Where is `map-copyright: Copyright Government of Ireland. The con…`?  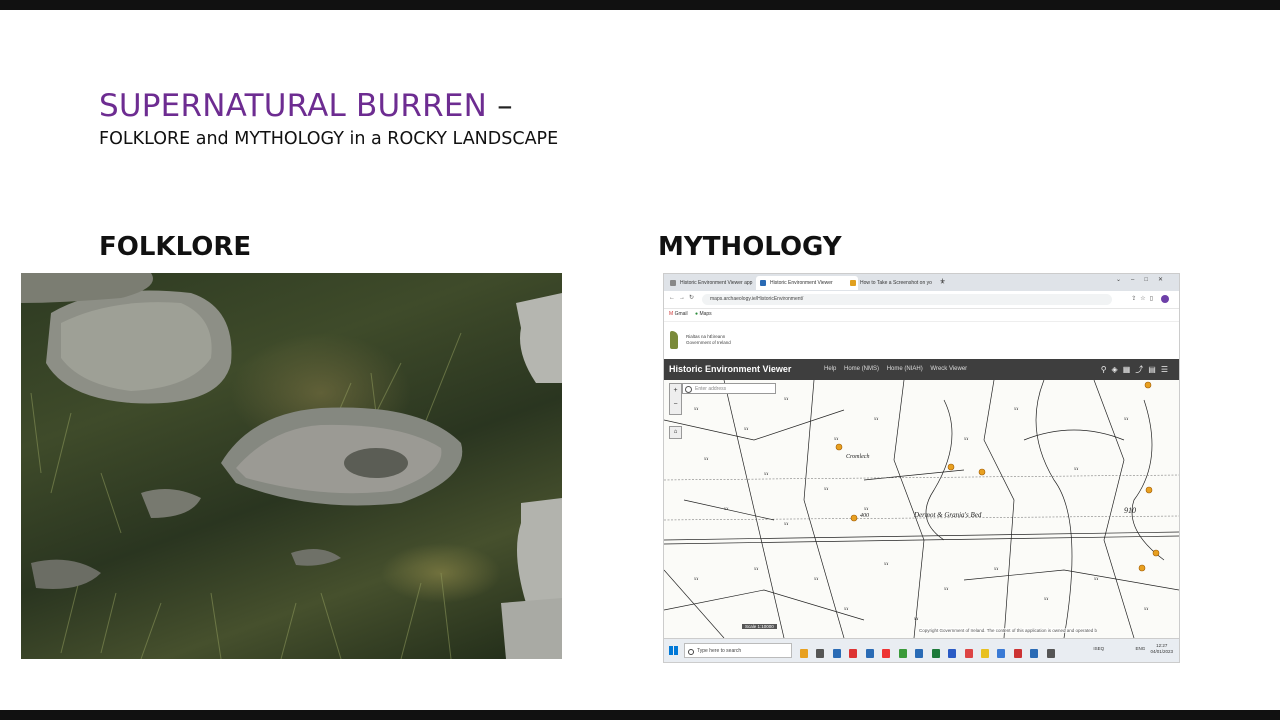 map-copyright: Copyright Government of Ireland. The con… is located at coordinates (1008, 630).